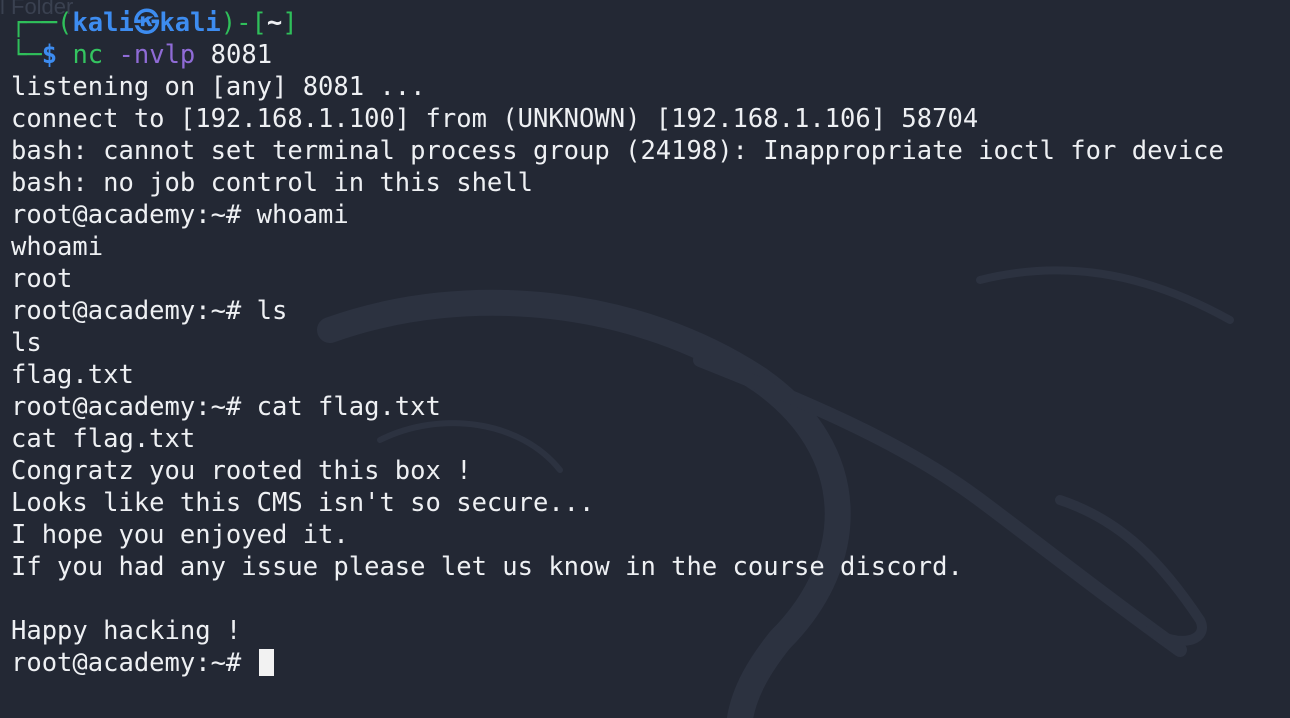 This screenshot has height=718, width=1290. I want to click on prompt-dir: ~, so click(274, 23).